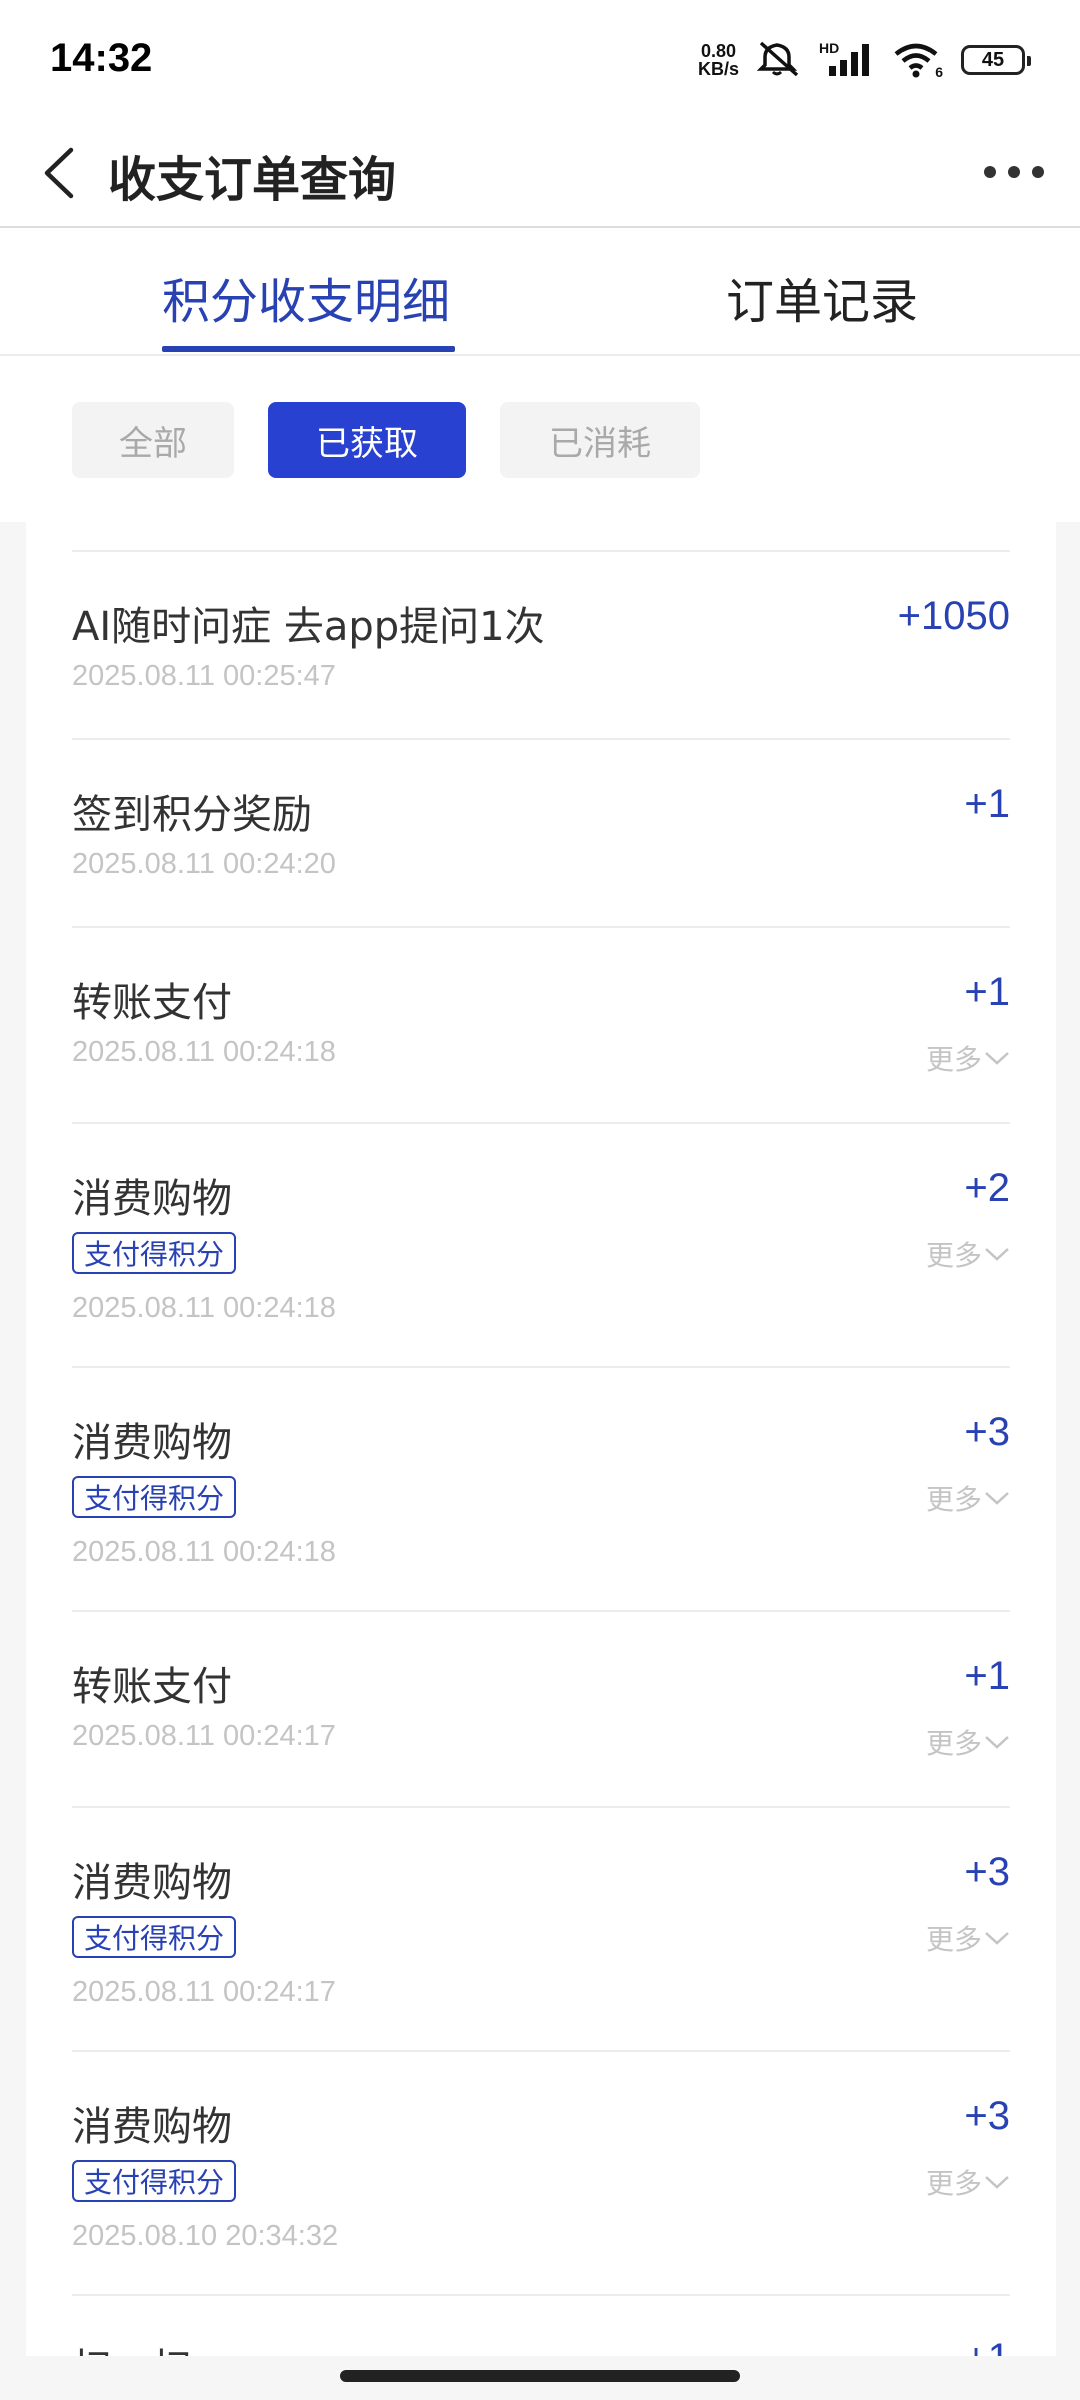 The width and height of the screenshot is (1080, 2400). I want to click on list-item: 扫一扫 +1, so click(541, 2325).